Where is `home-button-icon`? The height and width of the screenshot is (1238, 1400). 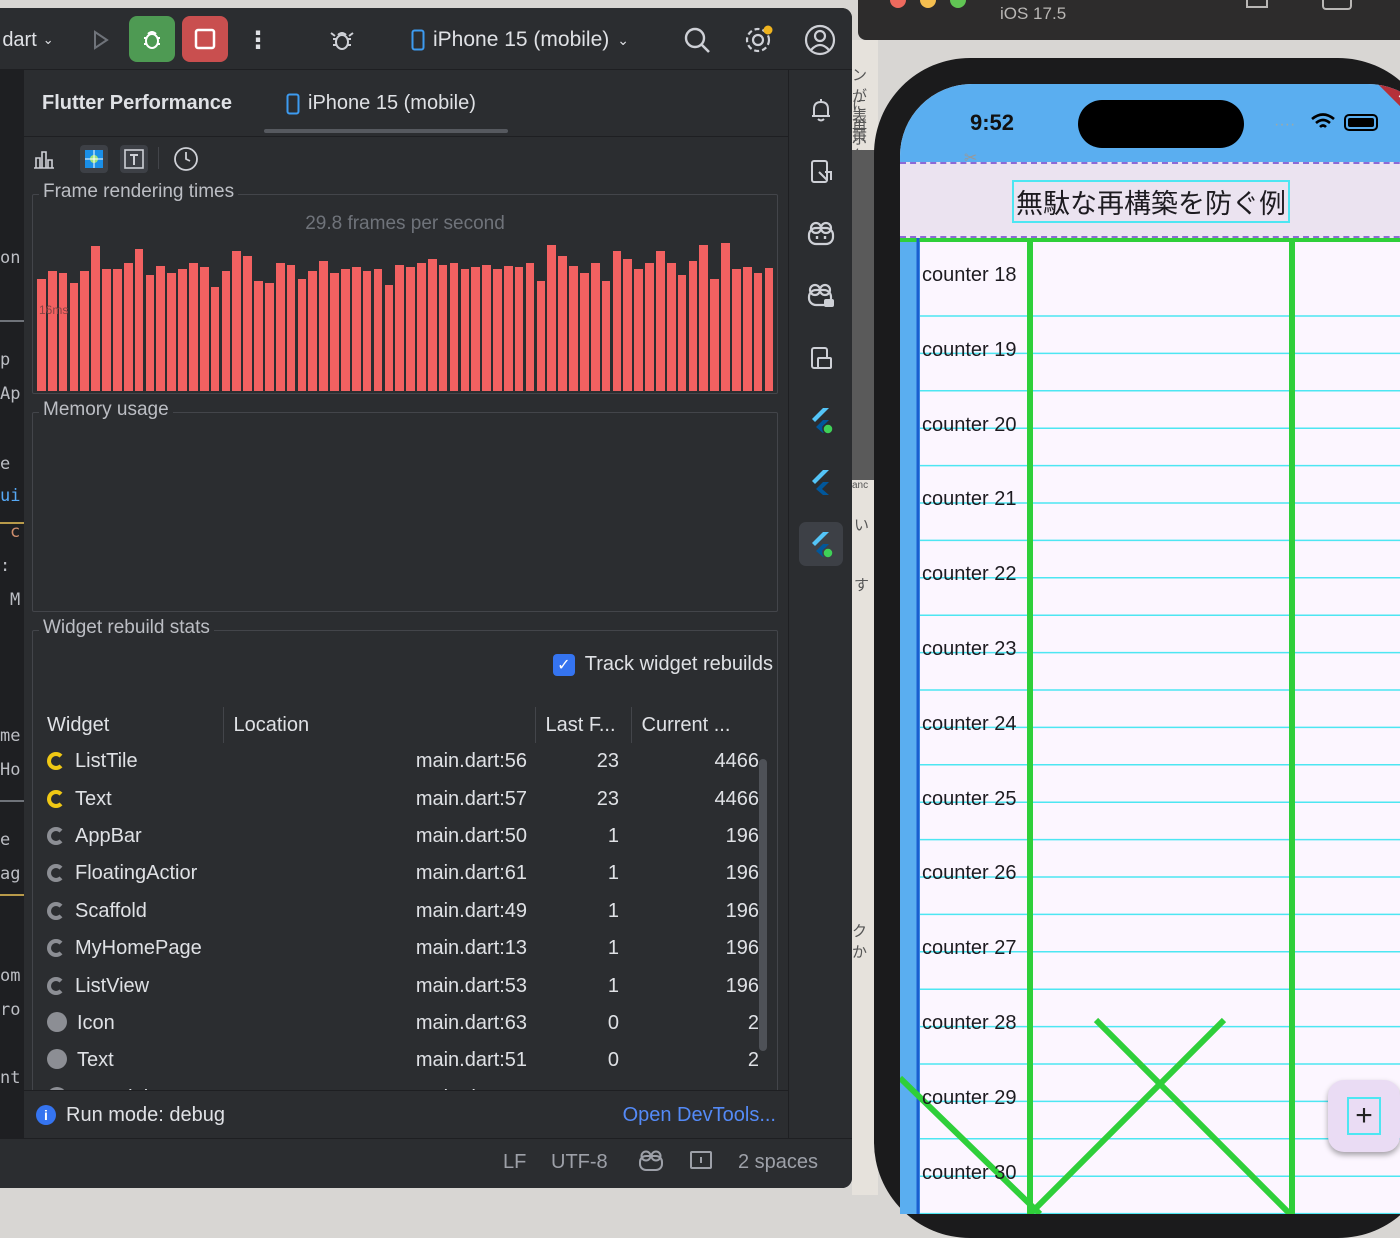 home-button-icon is located at coordinates (1257, 4).